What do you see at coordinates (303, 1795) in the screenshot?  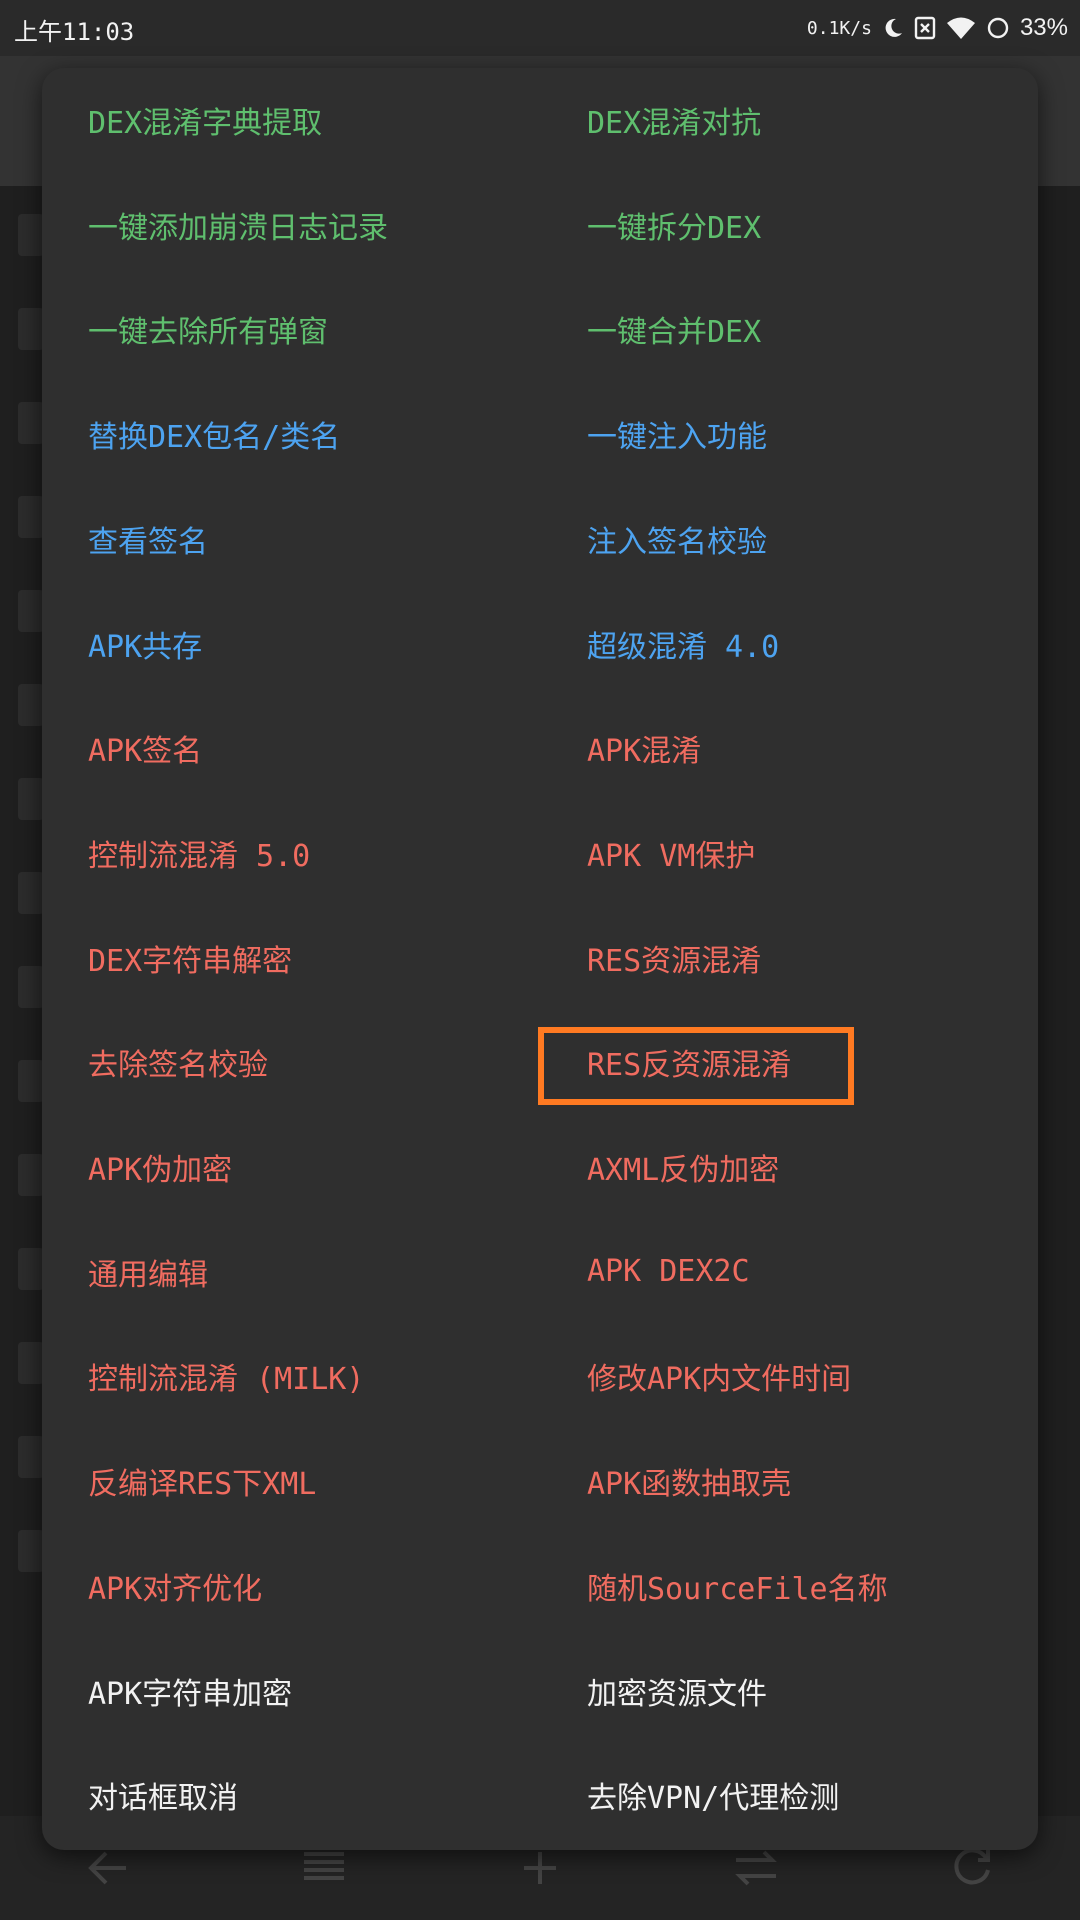 I see `menu-item: 对话框取消` at bounding box center [303, 1795].